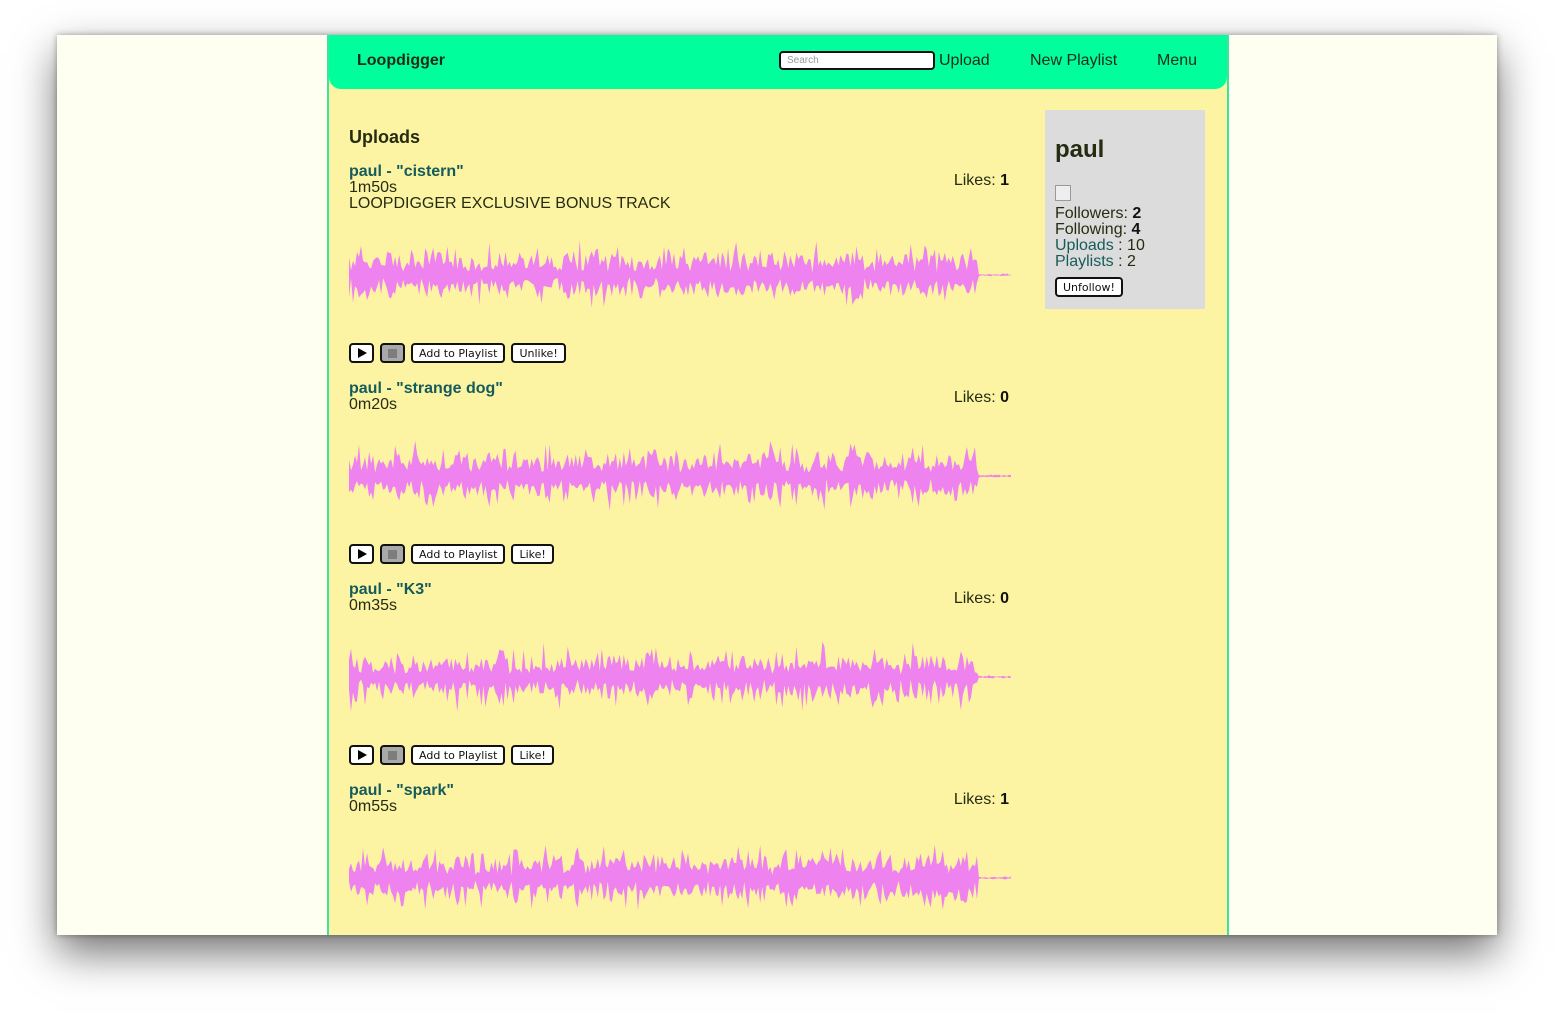 Image resolution: width=1554 pixels, height=1014 pixels. What do you see at coordinates (1136, 245) in the screenshot?
I see `uploads-count: 10` at bounding box center [1136, 245].